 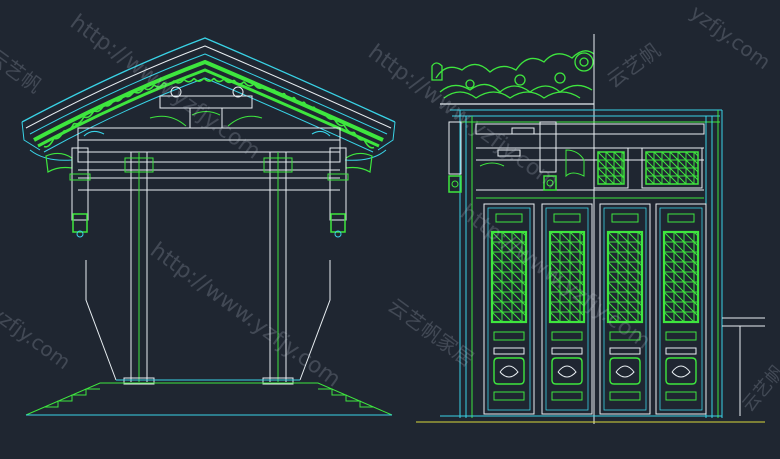 I want to click on left-hanging-posts, so click(x=209, y=192).